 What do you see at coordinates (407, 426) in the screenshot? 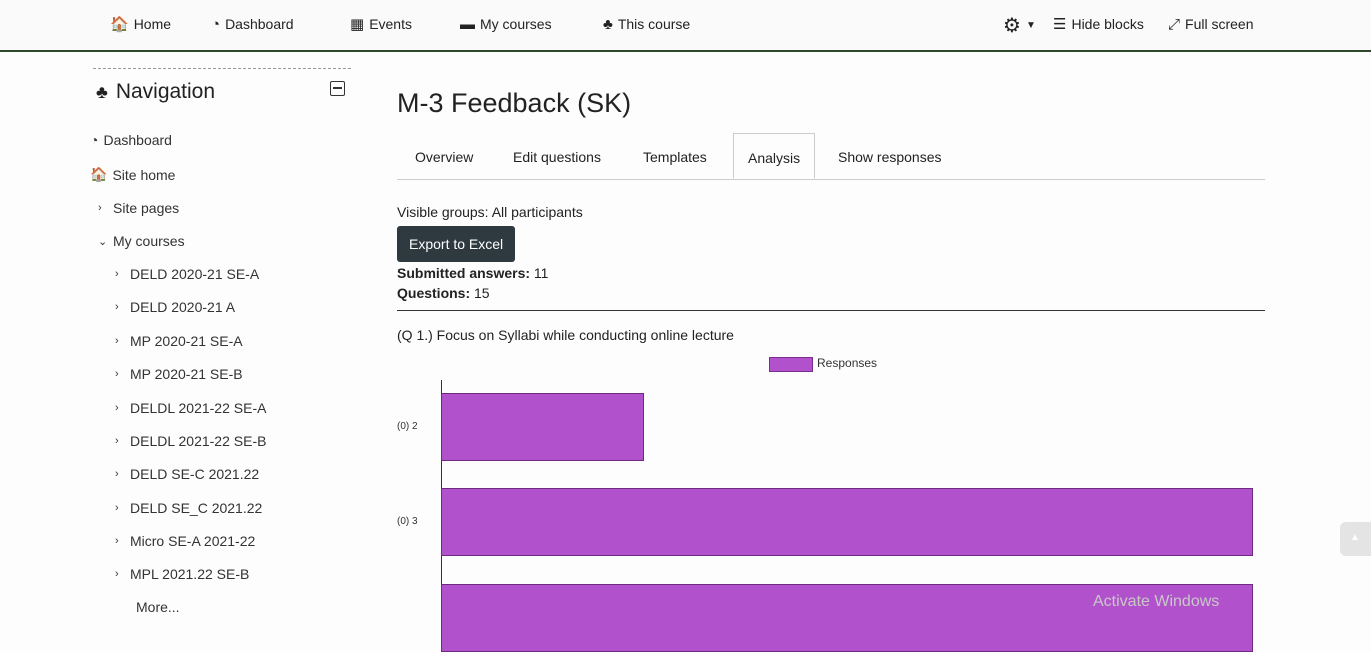
I see `chart-category-label: (0) 2` at bounding box center [407, 426].